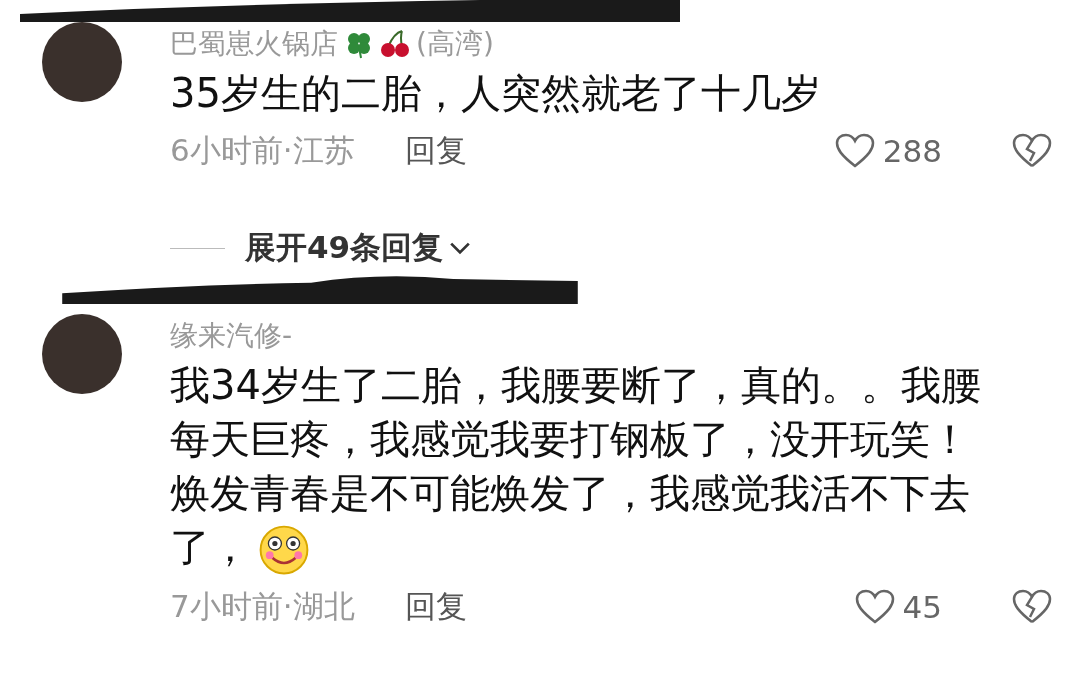  I want to click on like-button: 45, so click(898, 607).